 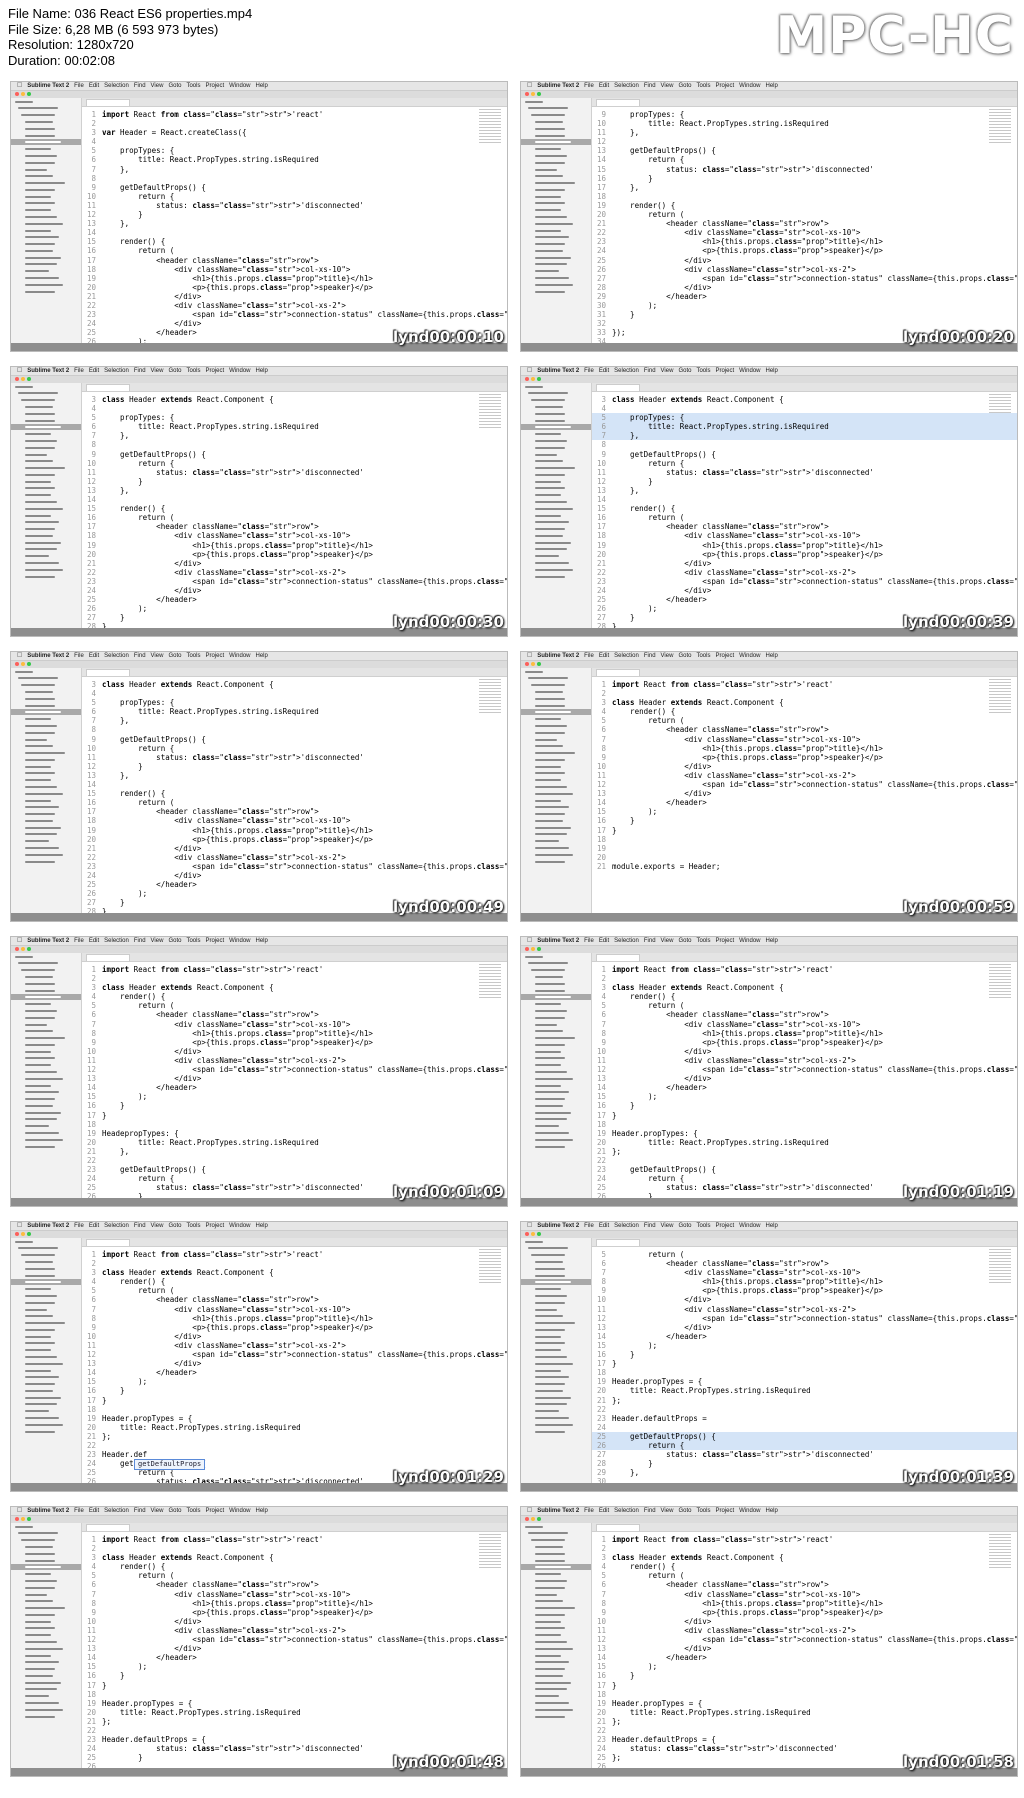 I want to click on menu-item: Project, so click(x=724, y=1511).